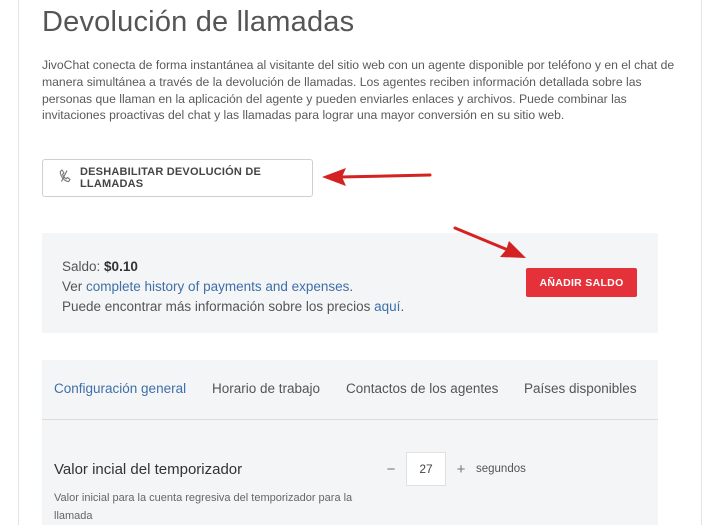 This screenshot has height=525, width=712. Describe the element at coordinates (501, 469) in the screenshot. I see `timer-unit: segundos` at that location.